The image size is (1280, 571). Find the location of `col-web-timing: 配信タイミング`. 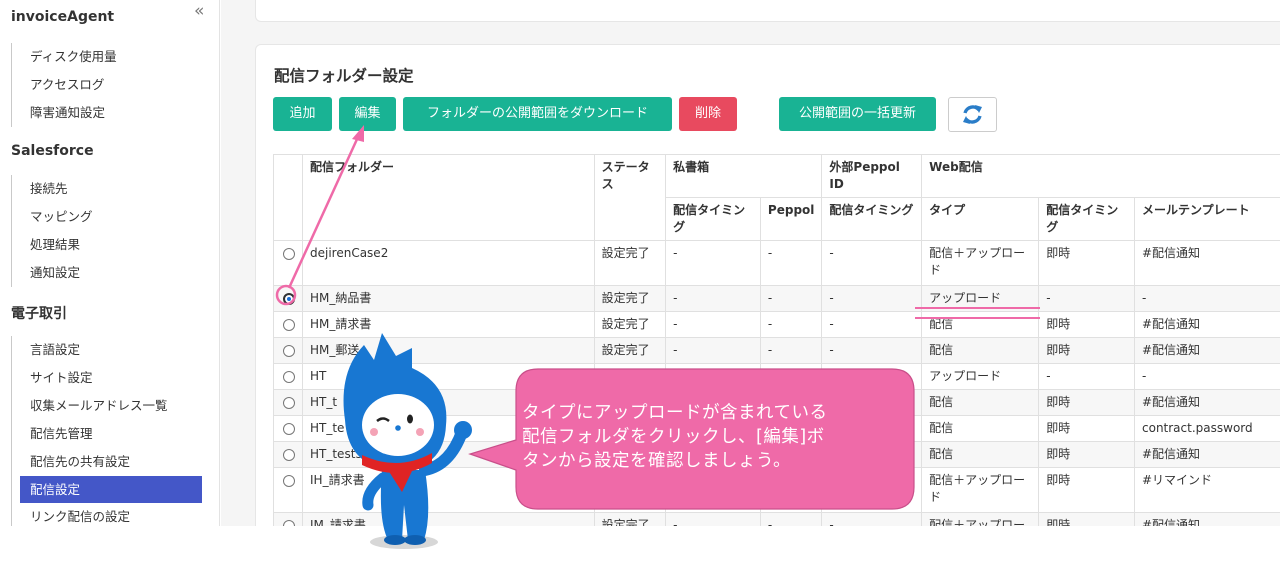

col-web-timing: 配信タイミング is located at coordinates (1086, 219).